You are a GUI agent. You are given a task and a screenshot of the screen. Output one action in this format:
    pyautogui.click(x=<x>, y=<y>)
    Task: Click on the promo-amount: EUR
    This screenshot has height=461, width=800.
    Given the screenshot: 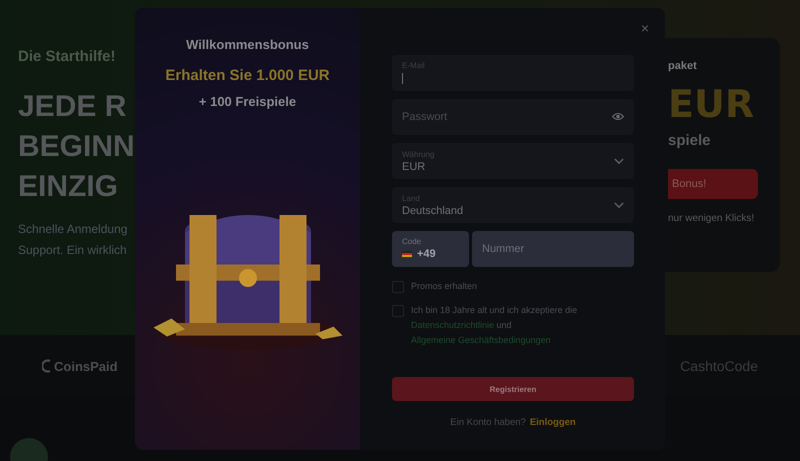 What is the action you would take?
    pyautogui.click(x=712, y=104)
    